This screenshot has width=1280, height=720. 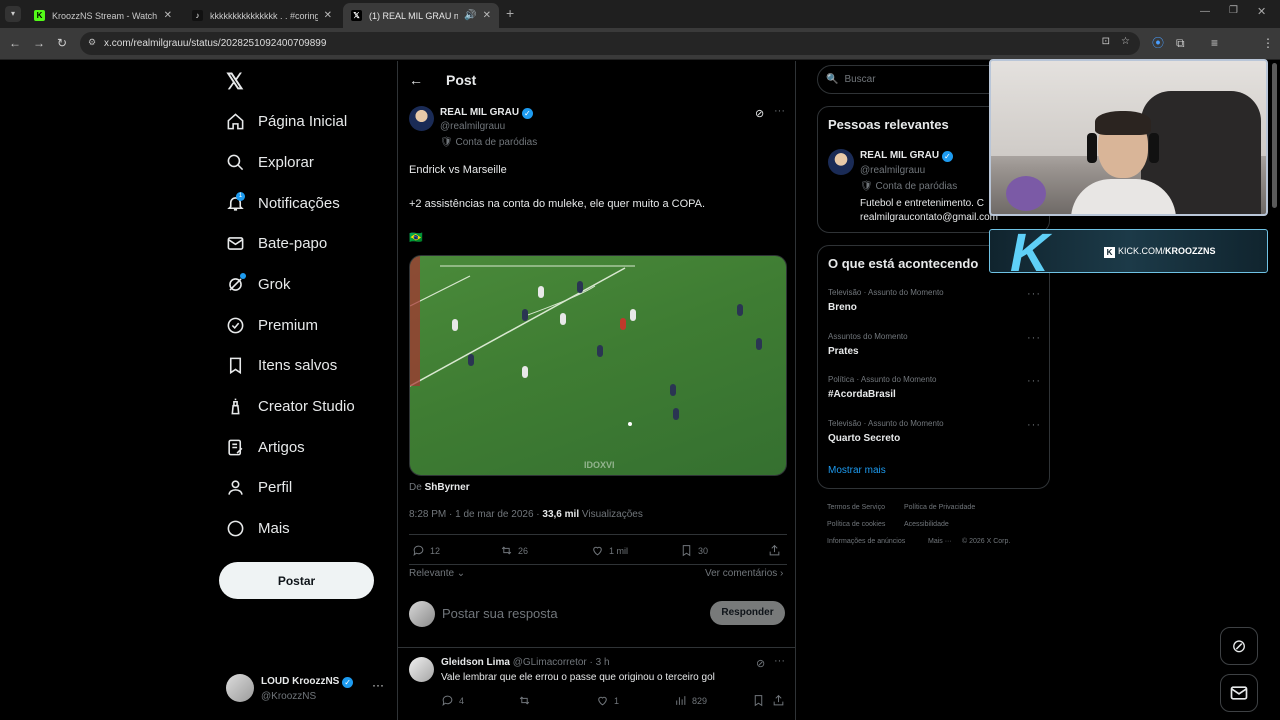 What do you see at coordinates (1214, 43) in the screenshot?
I see `tab-groups-icon: ≡` at bounding box center [1214, 43].